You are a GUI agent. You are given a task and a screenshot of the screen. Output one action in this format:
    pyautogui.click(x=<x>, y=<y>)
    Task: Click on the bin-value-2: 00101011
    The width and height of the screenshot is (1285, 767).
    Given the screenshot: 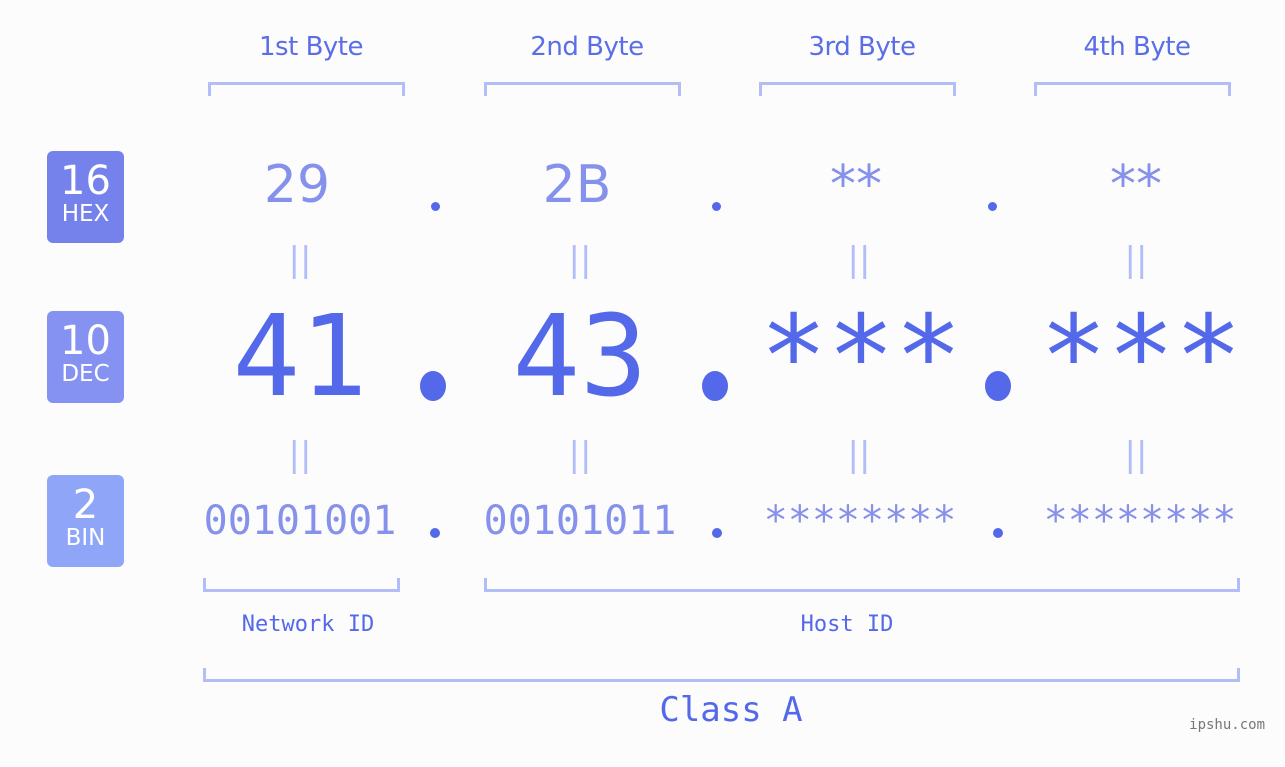 What is the action you would take?
    pyautogui.click(x=580, y=521)
    